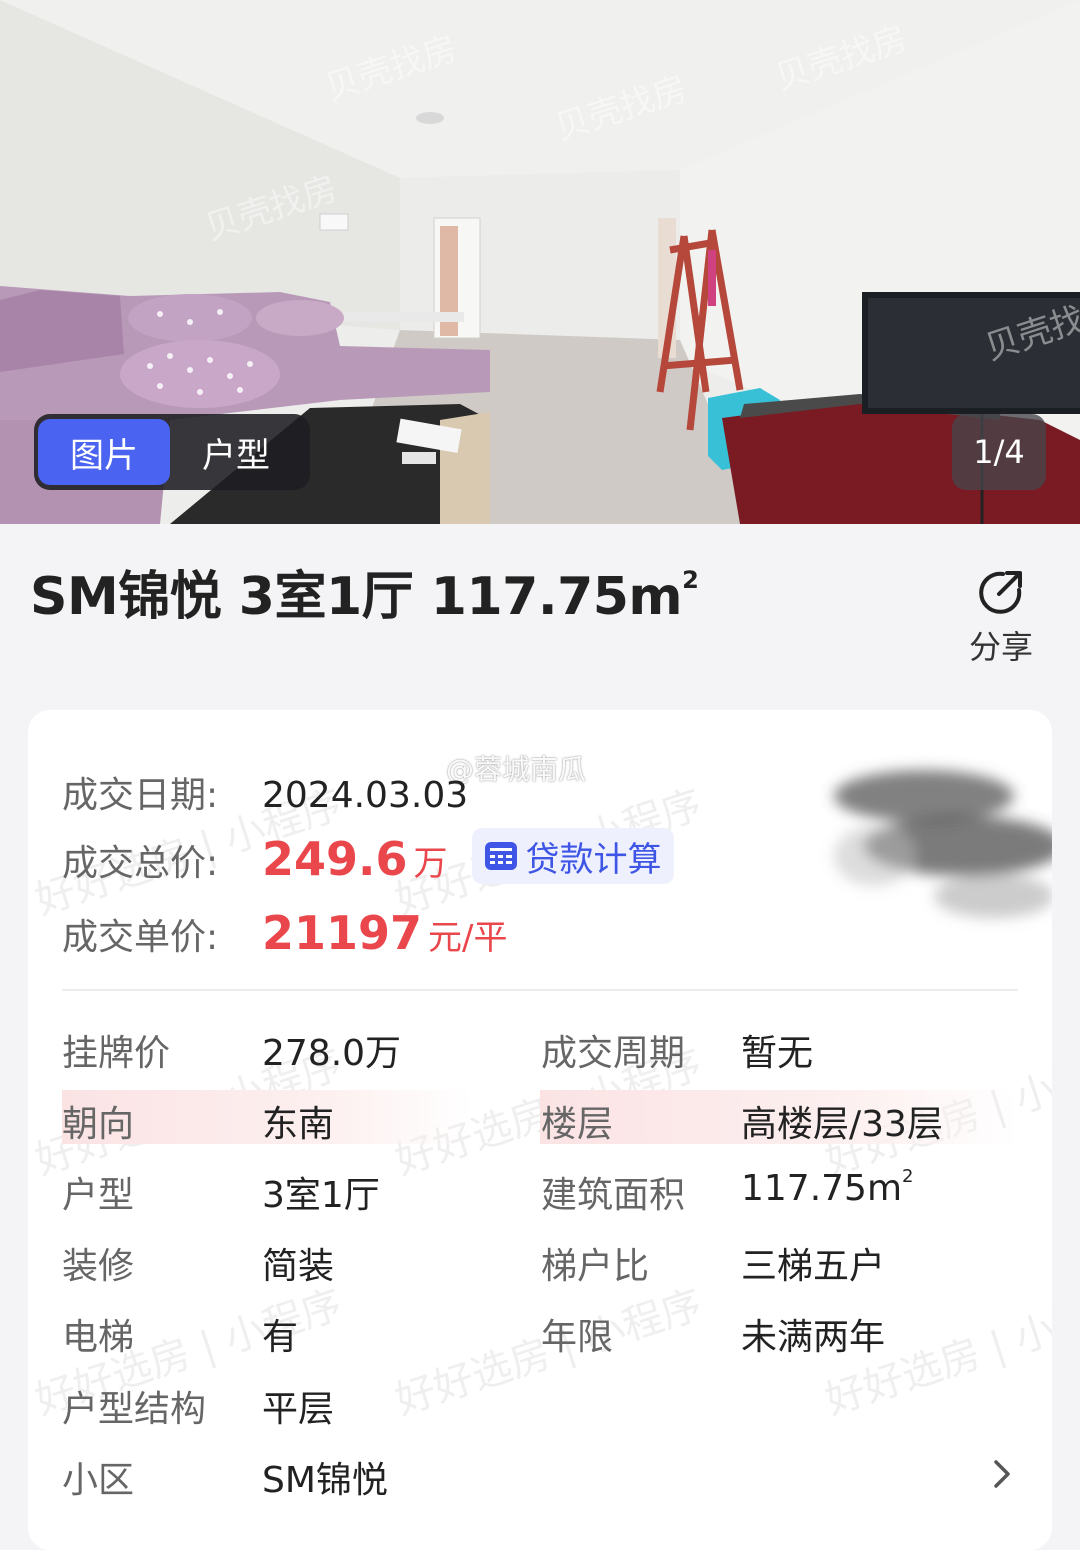  What do you see at coordinates (842, 1124) in the screenshot?
I see `floor-value: 高楼层/33层` at bounding box center [842, 1124].